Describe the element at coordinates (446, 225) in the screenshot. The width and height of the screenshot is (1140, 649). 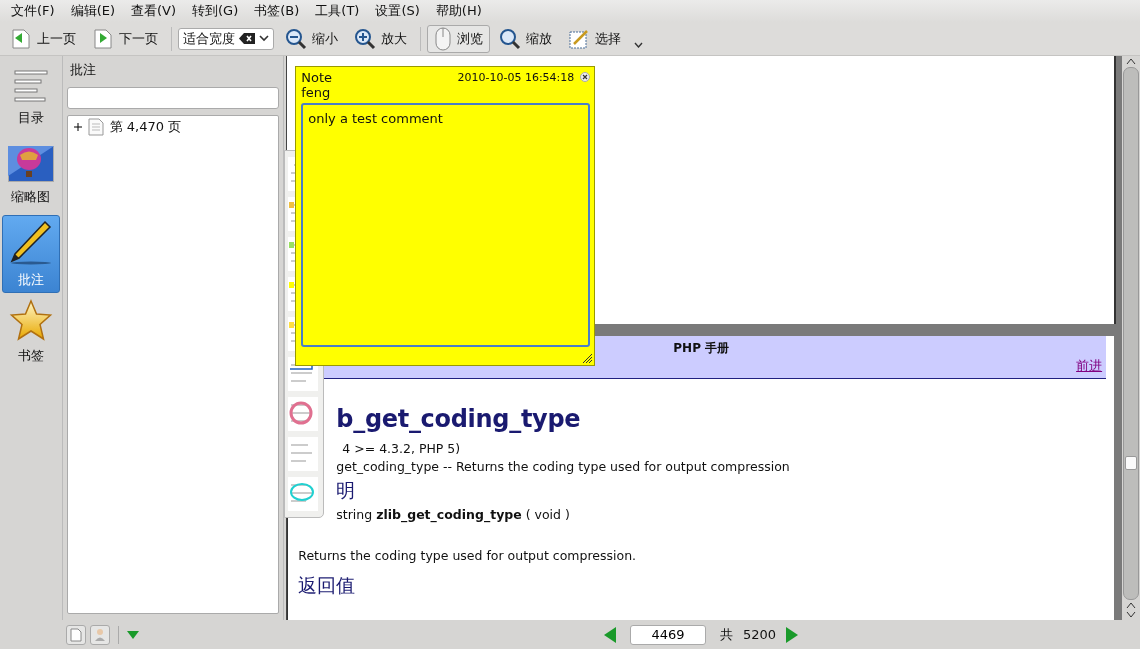
I see `note-text-field: only a test comment` at that location.